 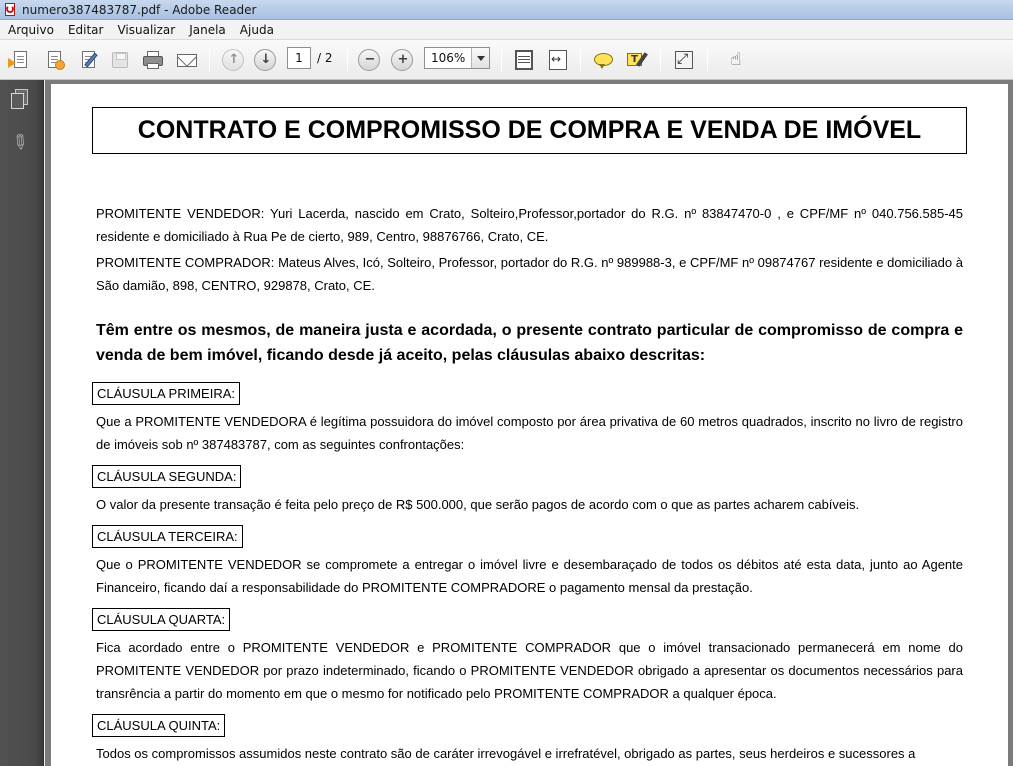 I want to click on open-file-icon, so click(x=20, y=60).